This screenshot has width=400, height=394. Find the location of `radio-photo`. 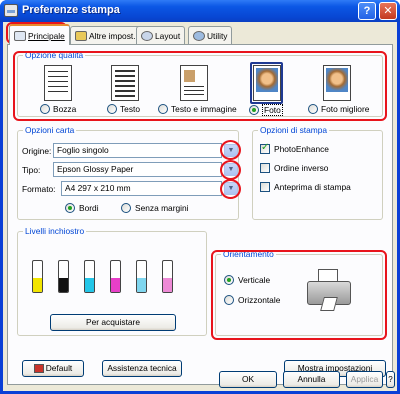

radio-photo is located at coordinates (254, 110).